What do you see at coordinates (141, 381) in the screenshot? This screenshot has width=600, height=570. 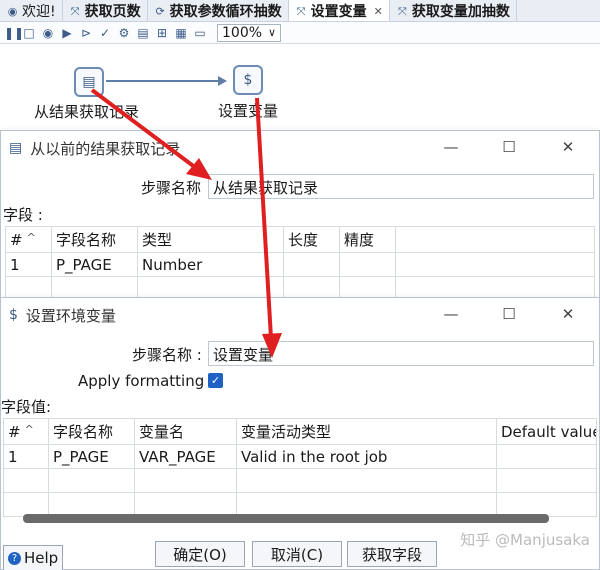 I see `apply-formatting-label: Apply formatting` at bounding box center [141, 381].